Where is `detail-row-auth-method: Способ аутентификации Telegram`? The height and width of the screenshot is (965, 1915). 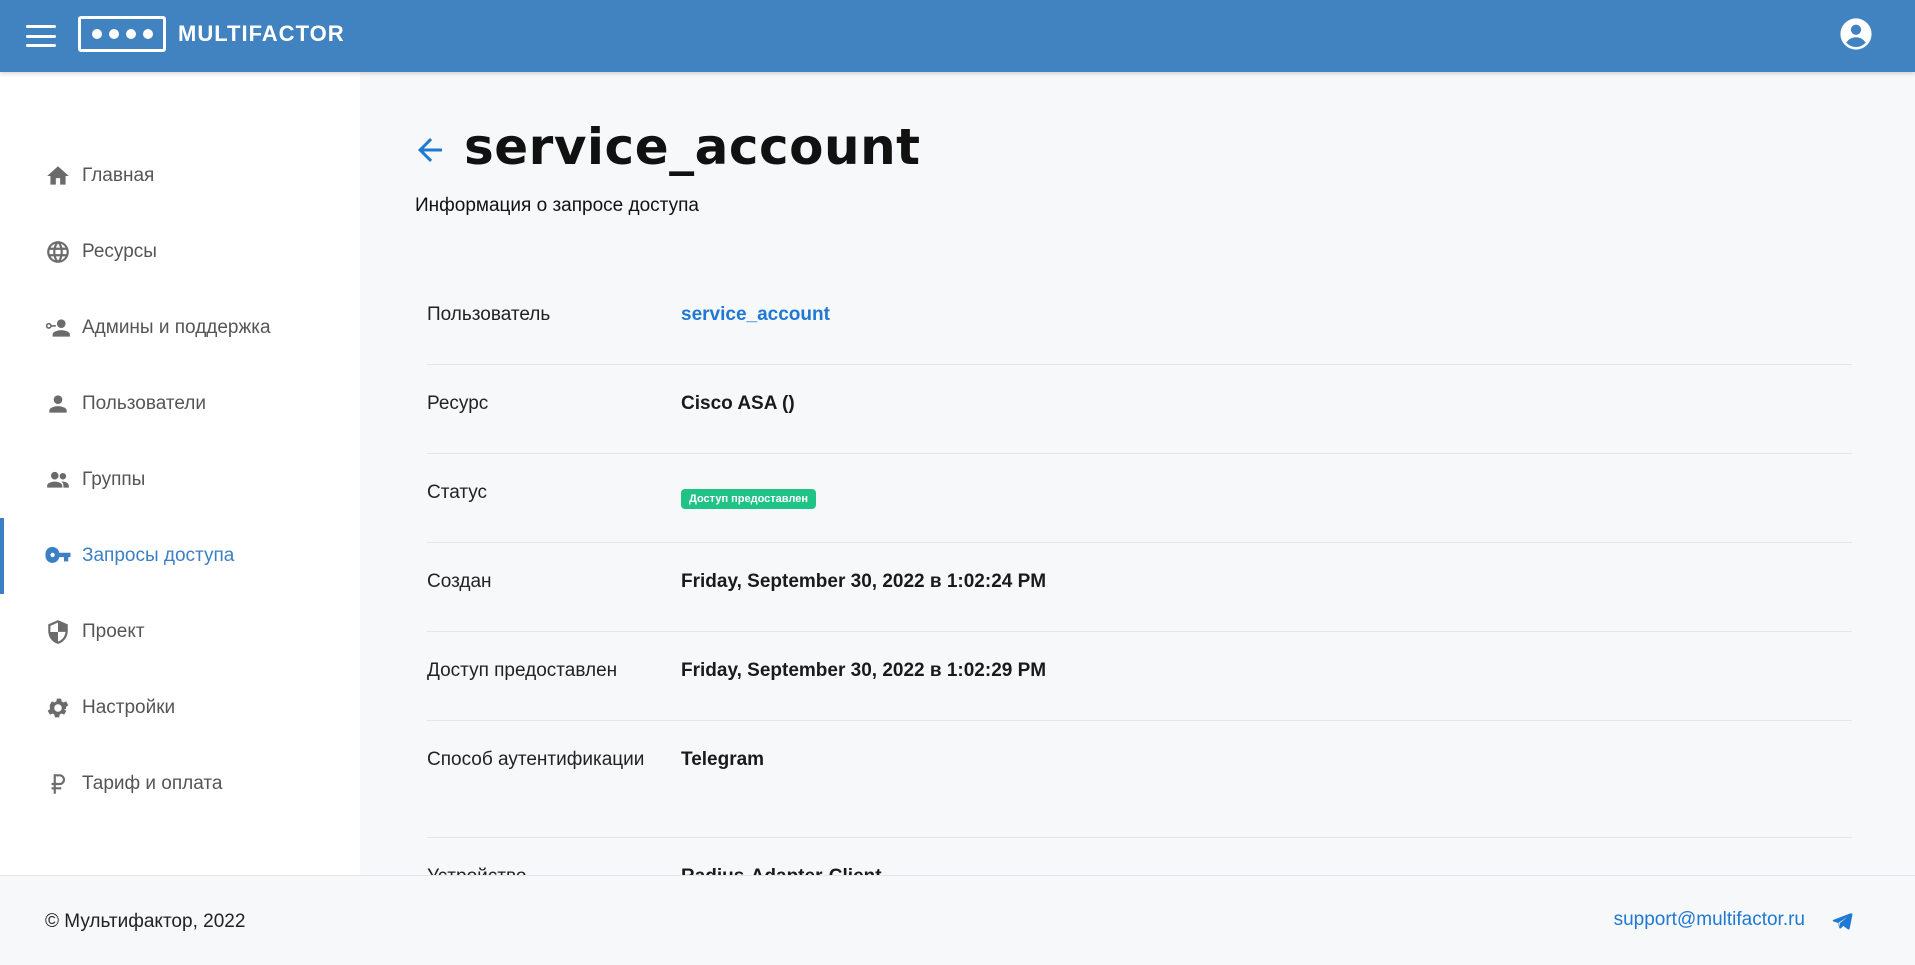
detail-row-auth-method: Способ аутентификации Telegram is located at coordinates (1139, 779).